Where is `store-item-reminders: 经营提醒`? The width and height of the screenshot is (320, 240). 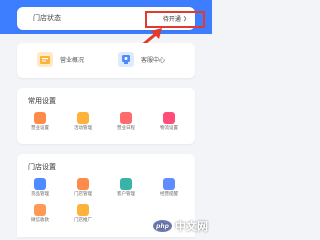
store-item-reminders: 经营提醒 is located at coordinates (169, 191).